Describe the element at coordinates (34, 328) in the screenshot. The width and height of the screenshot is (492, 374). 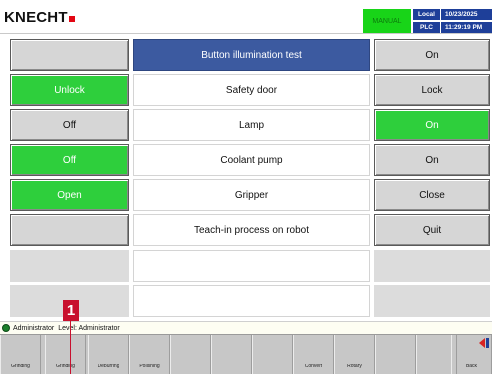
I see `current-user: Administrator` at that location.